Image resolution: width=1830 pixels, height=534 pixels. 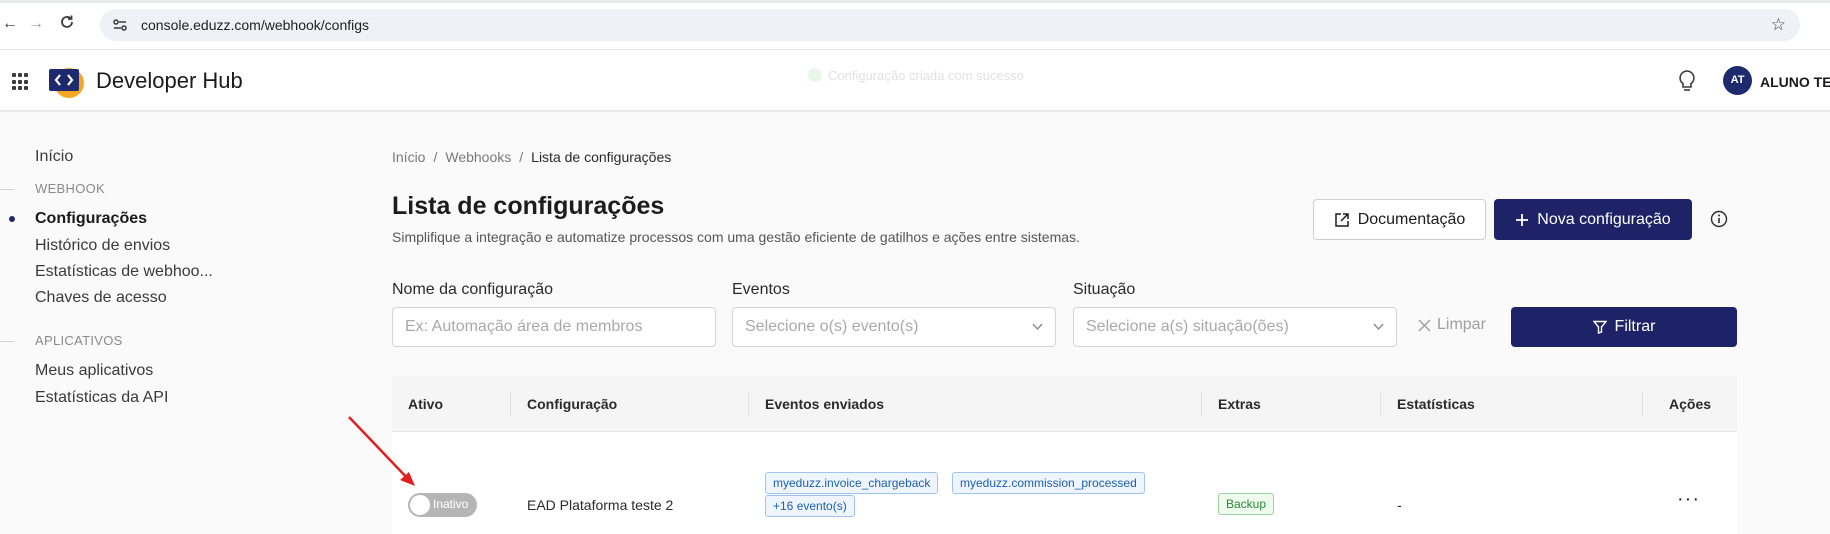 I want to click on annotation-arrow-icon, so click(x=381, y=451).